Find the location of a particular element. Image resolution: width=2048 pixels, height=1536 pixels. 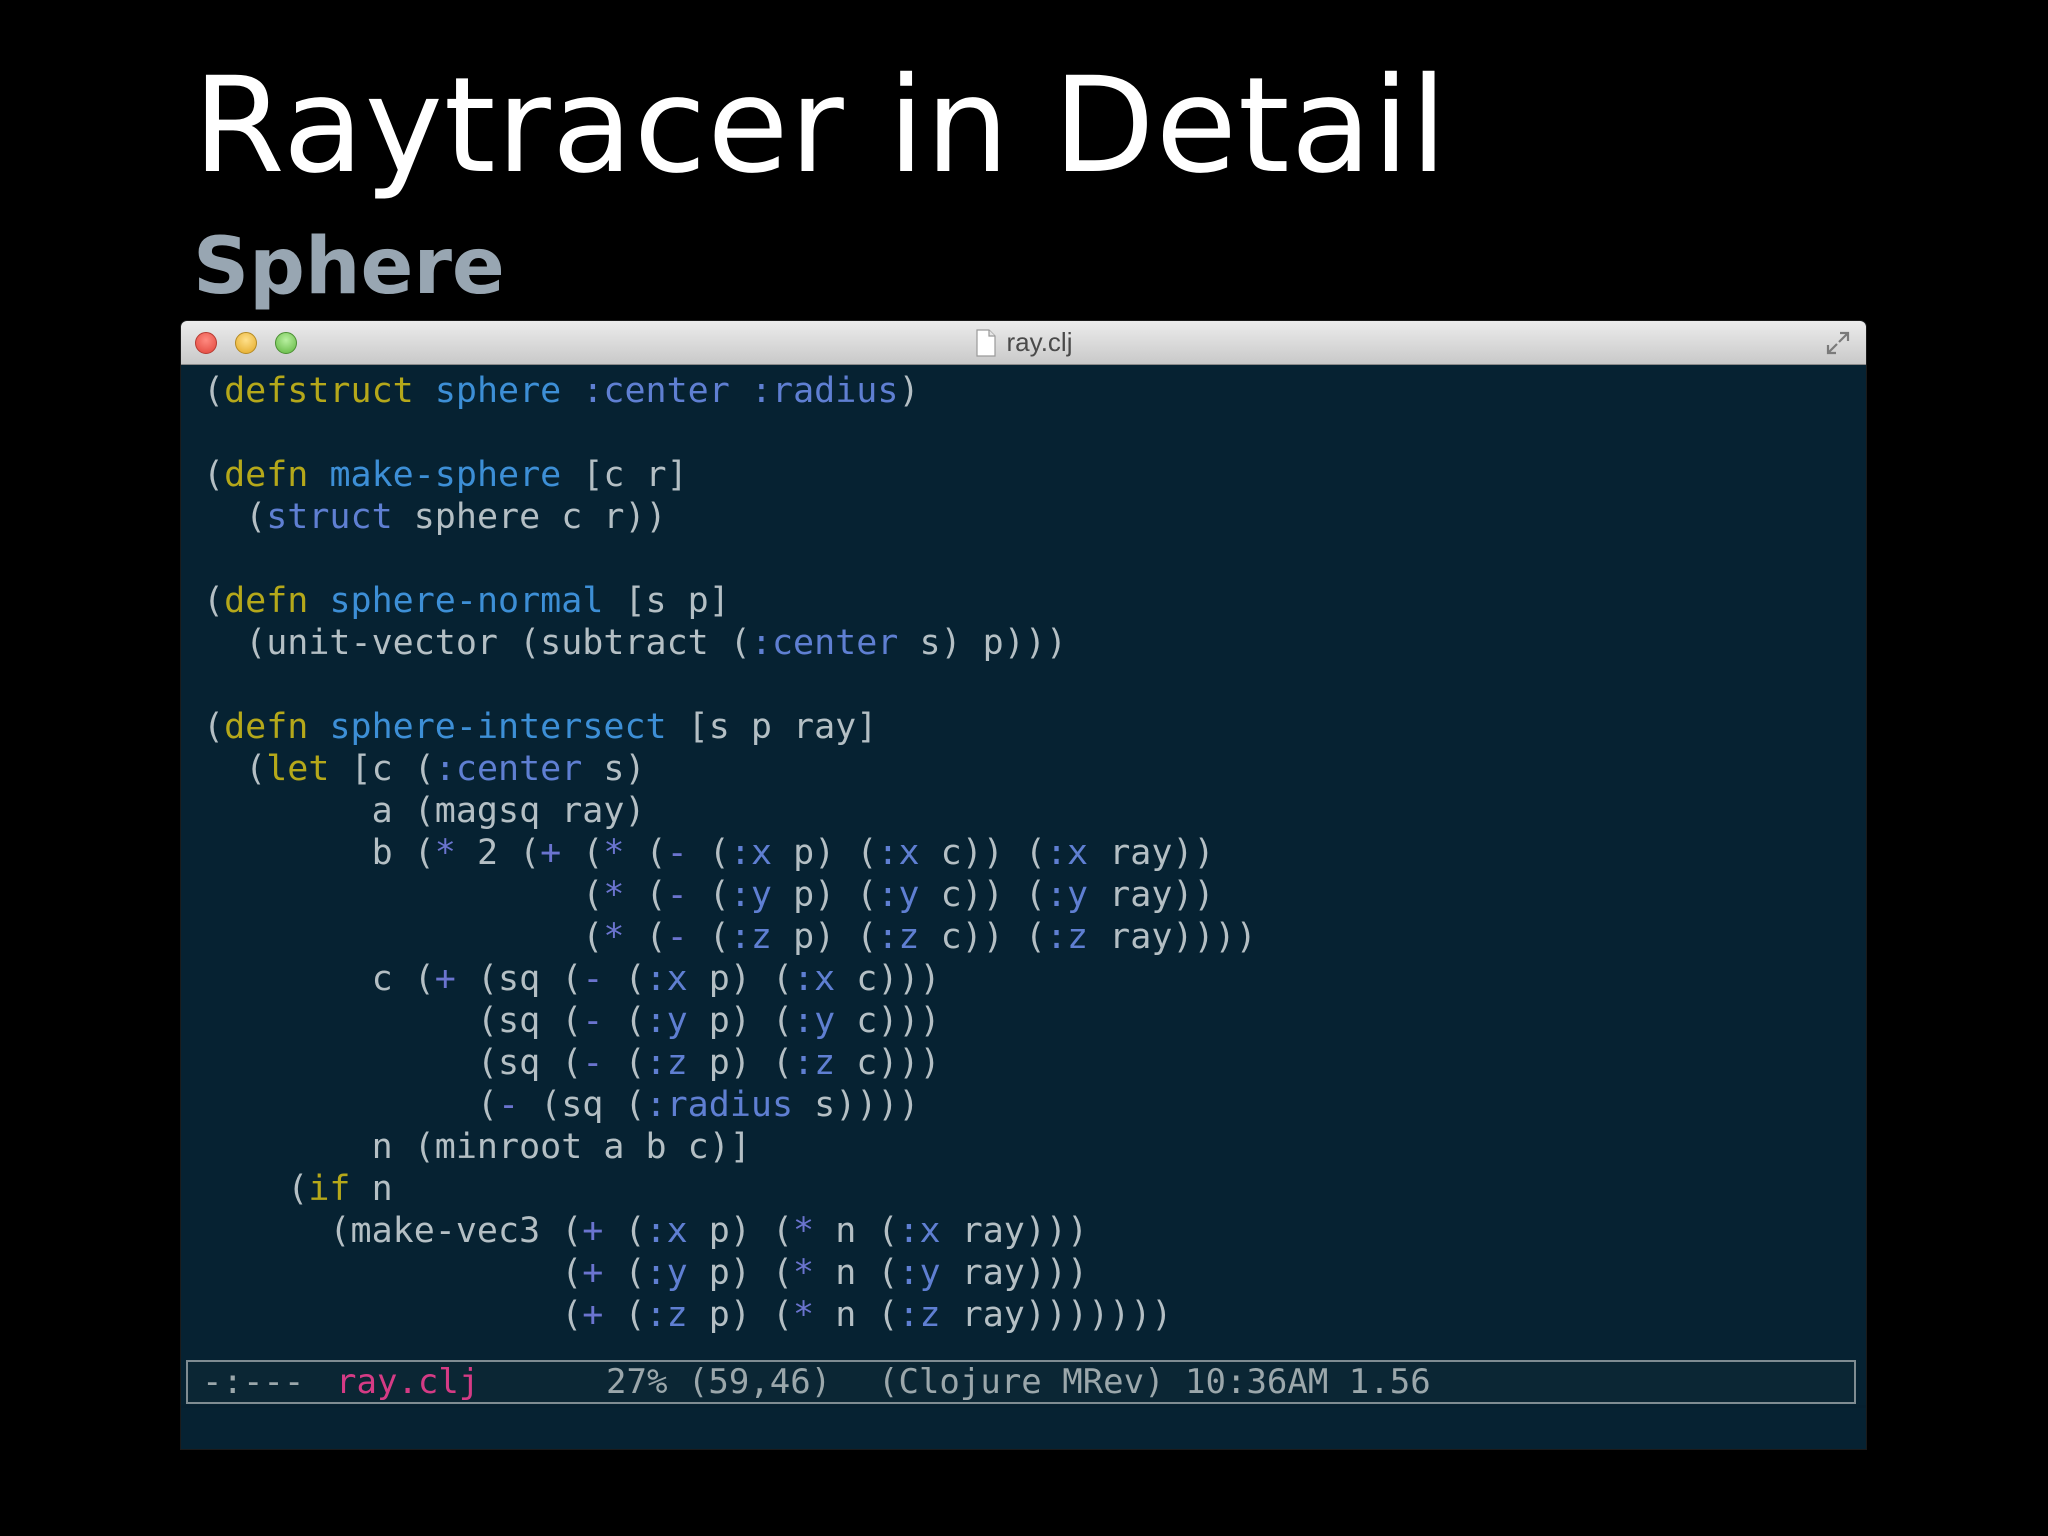

code-token: :center is located at coordinates (508, 769).